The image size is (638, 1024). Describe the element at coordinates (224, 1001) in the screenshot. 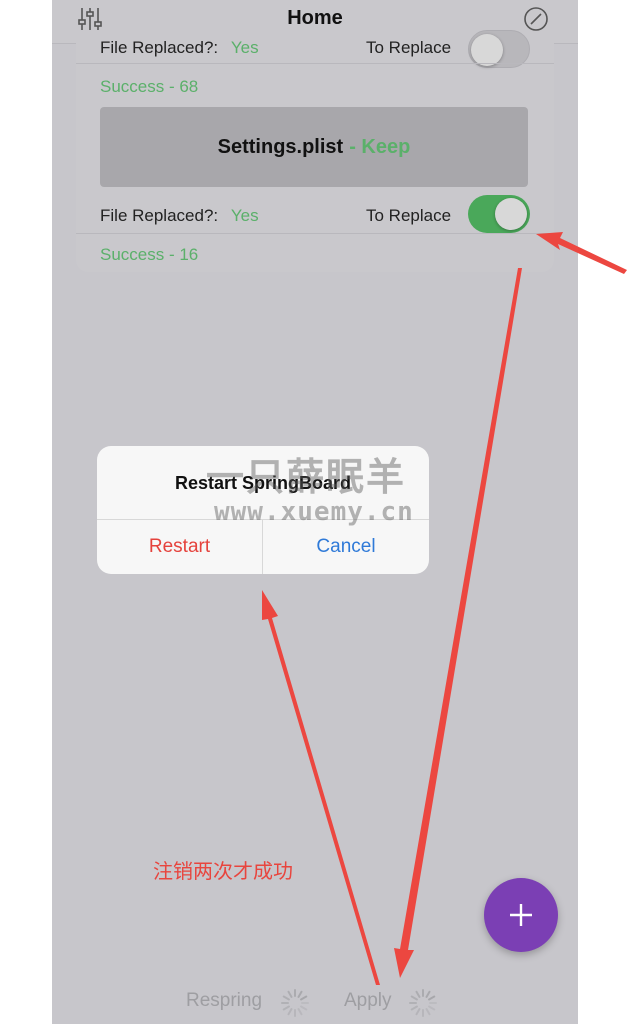

I see `respring-button: Respring` at that location.